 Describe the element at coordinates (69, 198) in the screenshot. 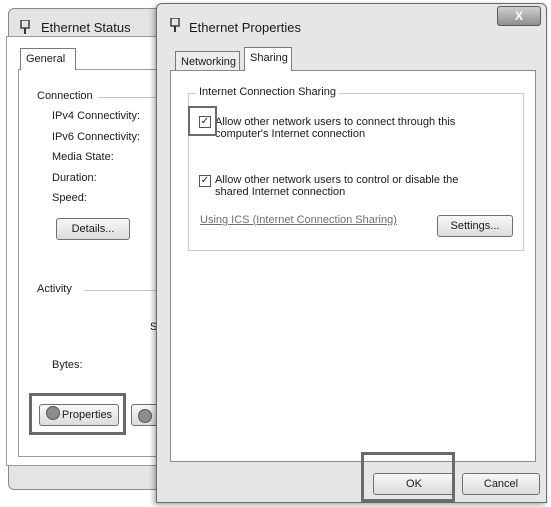

I see `speed-label: Speed:` at that location.